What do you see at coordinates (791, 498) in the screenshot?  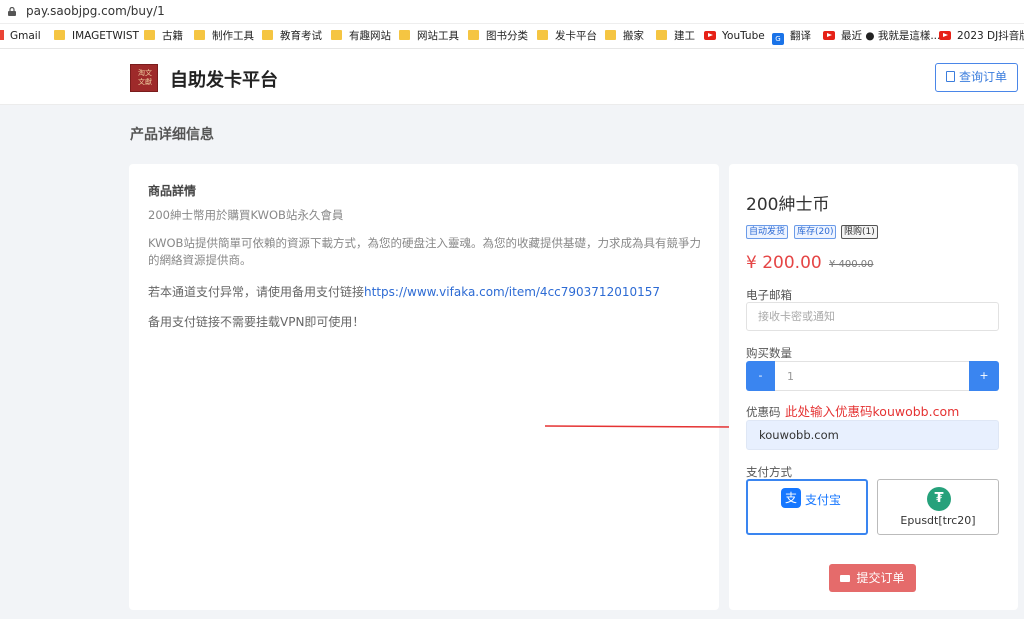 I see `alipay-icon: 支` at bounding box center [791, 498].